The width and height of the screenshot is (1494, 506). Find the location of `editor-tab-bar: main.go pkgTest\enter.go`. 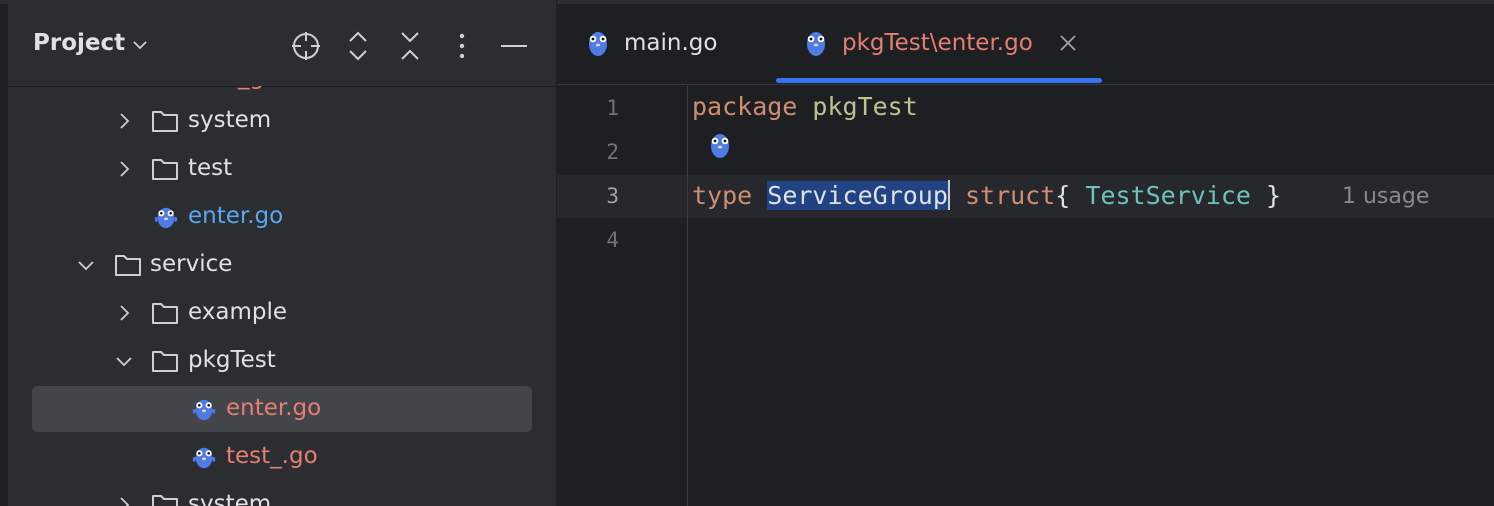

editor-tab-bar: main.go pkgTest\enter.go is located at coordinates (1025, 44).